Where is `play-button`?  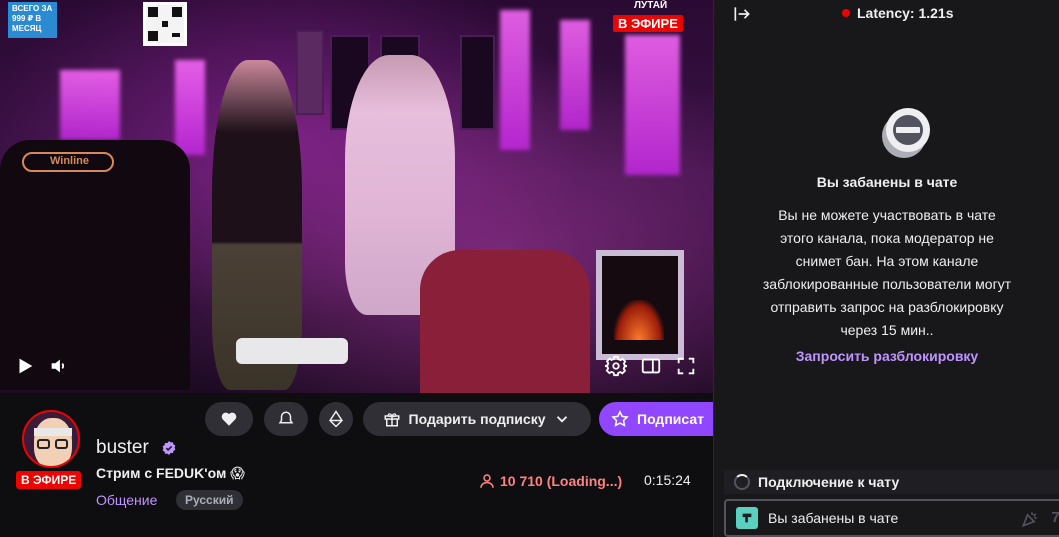
play-button is located at coordinates (25, 366).